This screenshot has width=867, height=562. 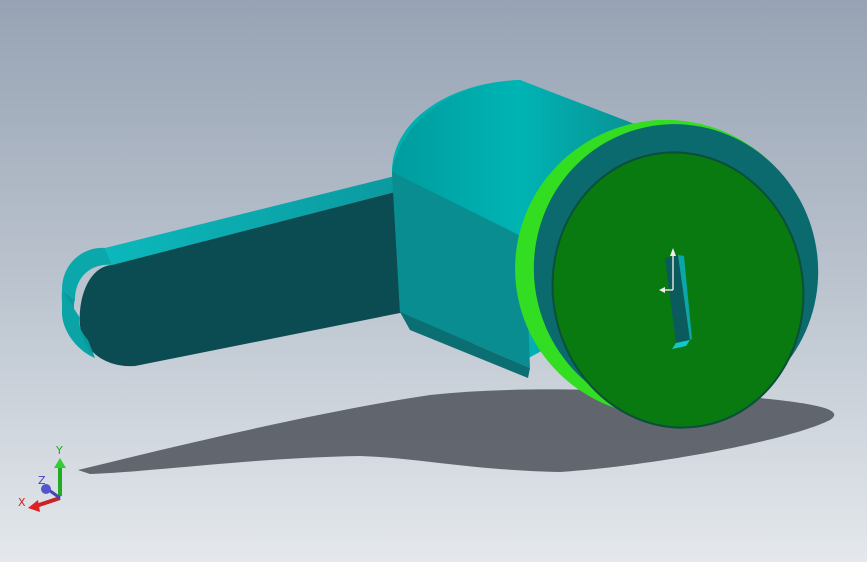 I want to click on reference-triad: Y X Z, so click(x=42, y=478).